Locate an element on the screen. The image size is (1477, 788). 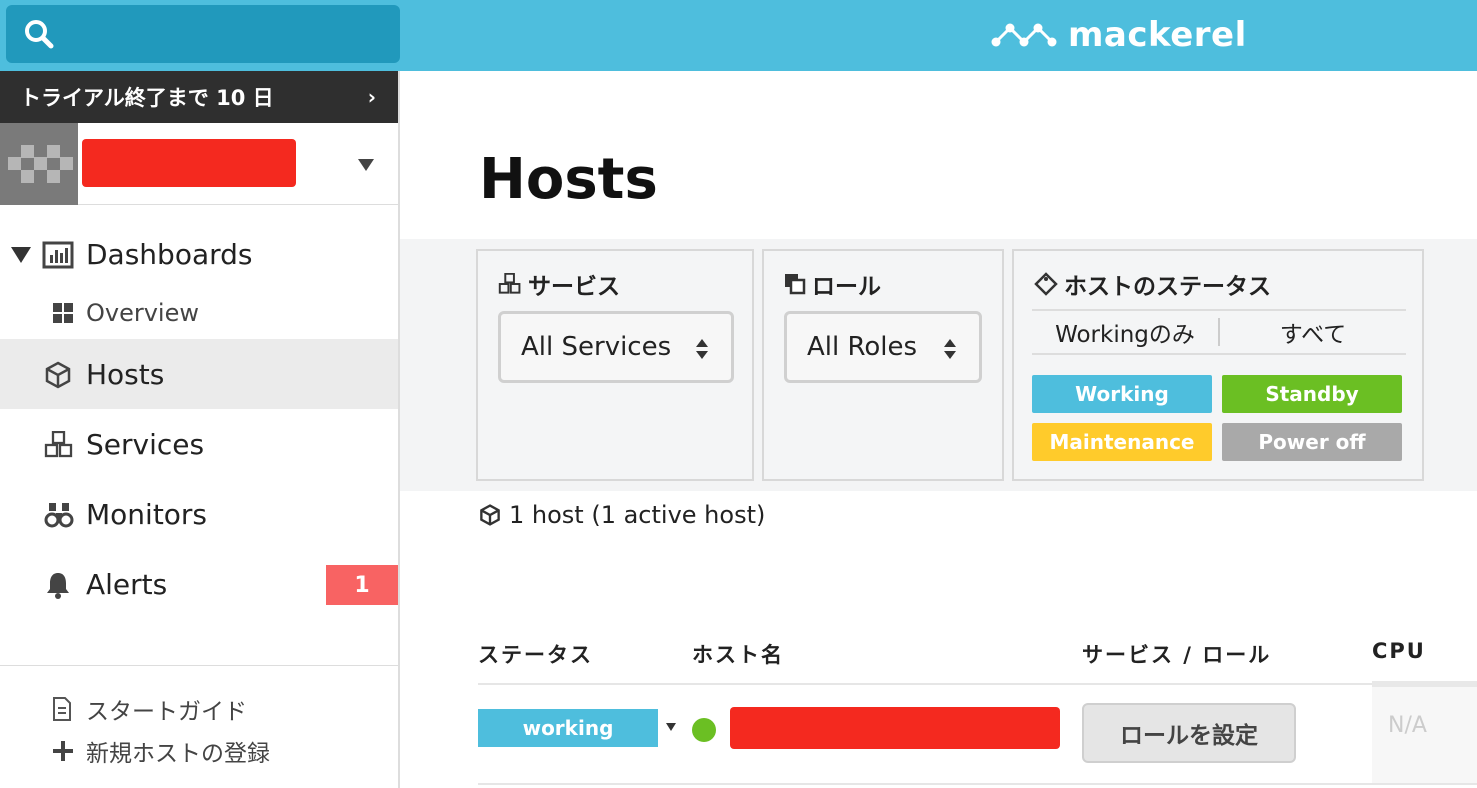
service-select: All Services is located at coordinates (616, 347).